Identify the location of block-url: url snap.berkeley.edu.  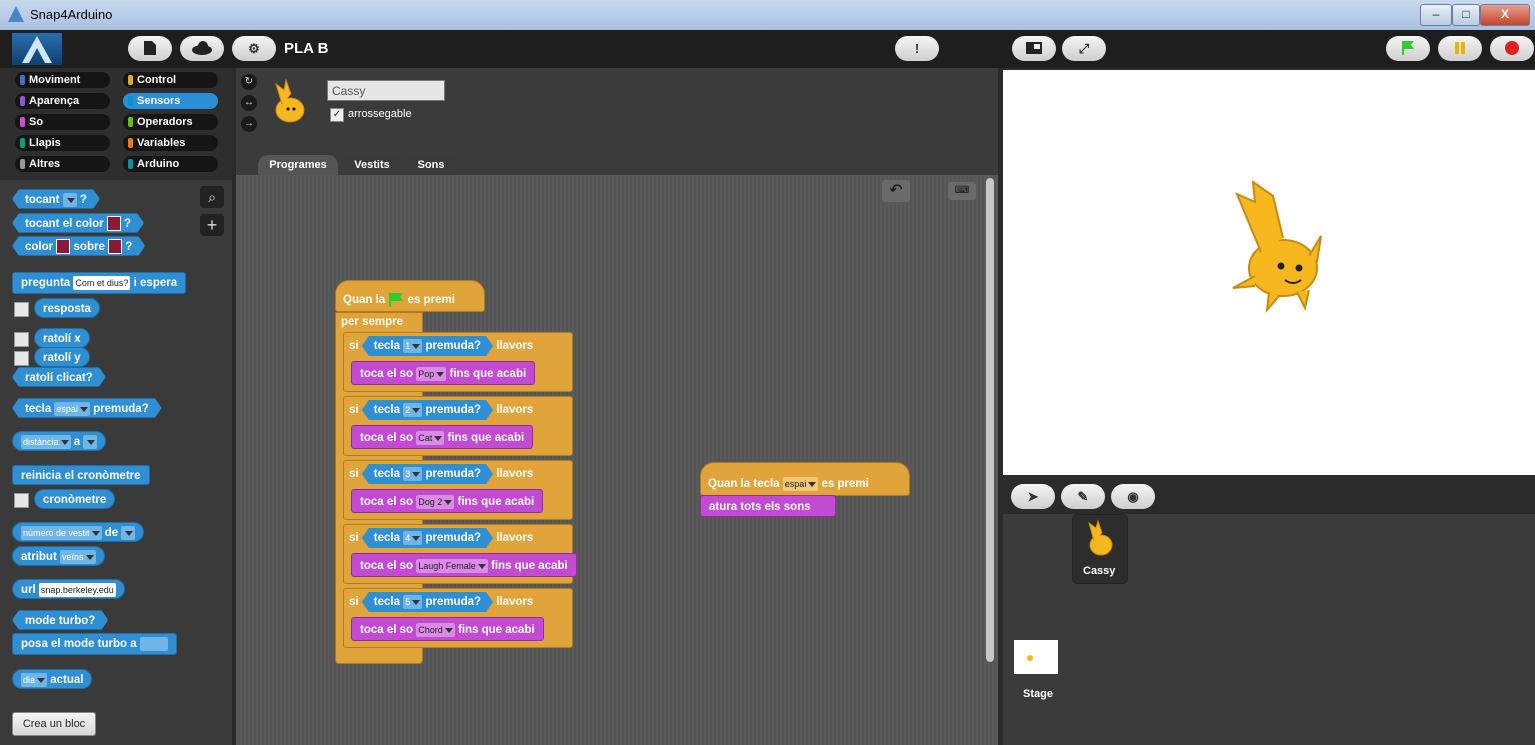
(68, 589).